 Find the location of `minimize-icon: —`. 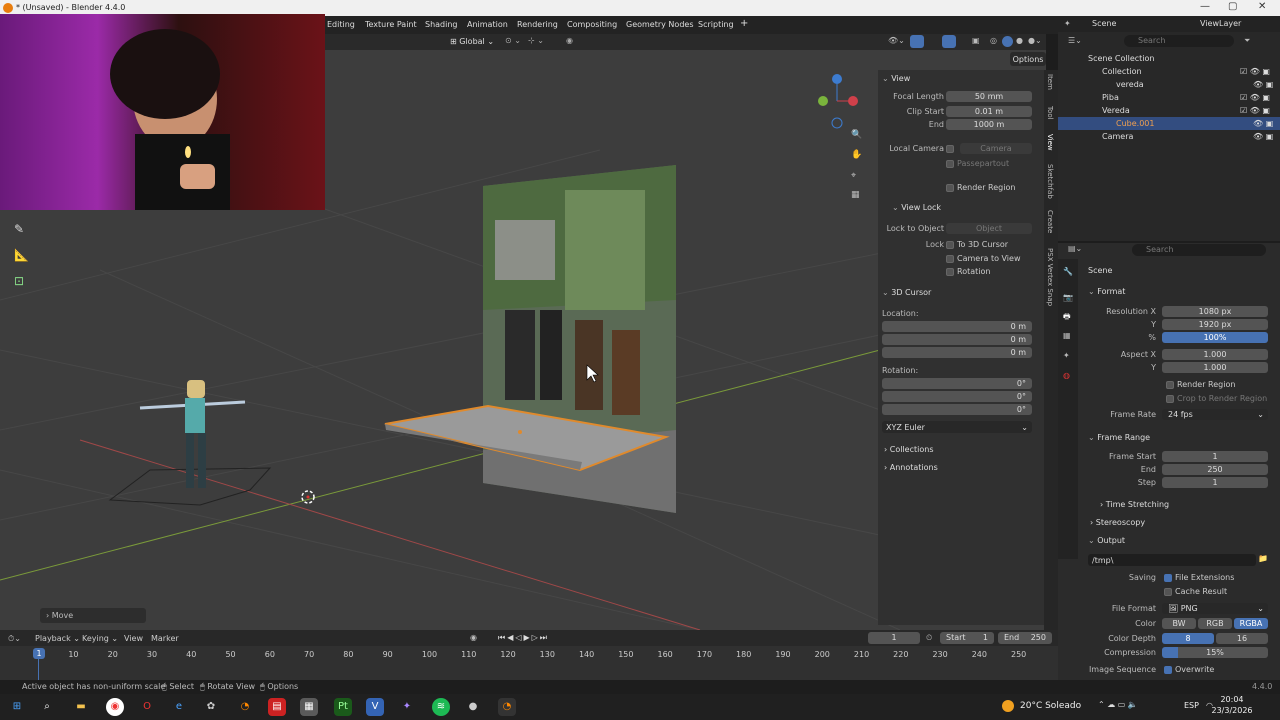

minimize-icon: — is located at coordinates (1205, 6).